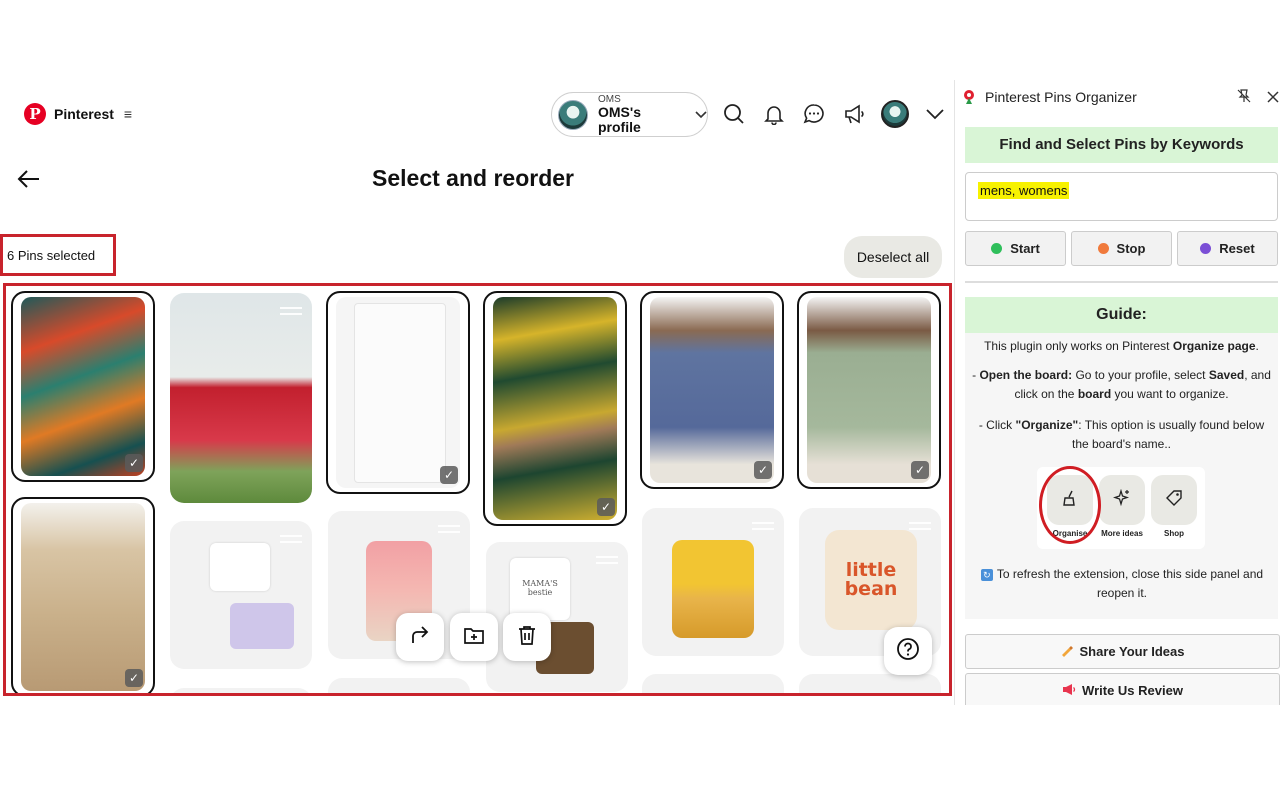 This screenshot has height=800, width=1280. Describe the element at coordinates (1024, 190) in the screenshot. I see `keywords-value: mens, womens` at that location.